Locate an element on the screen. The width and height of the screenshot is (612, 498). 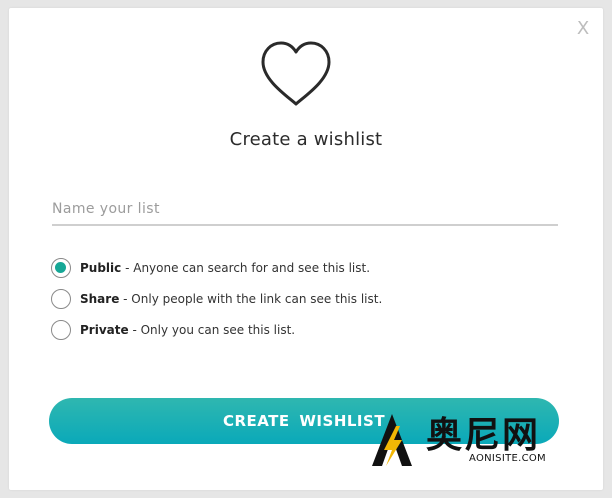
list-name-field is located at coordinates (305, 210).